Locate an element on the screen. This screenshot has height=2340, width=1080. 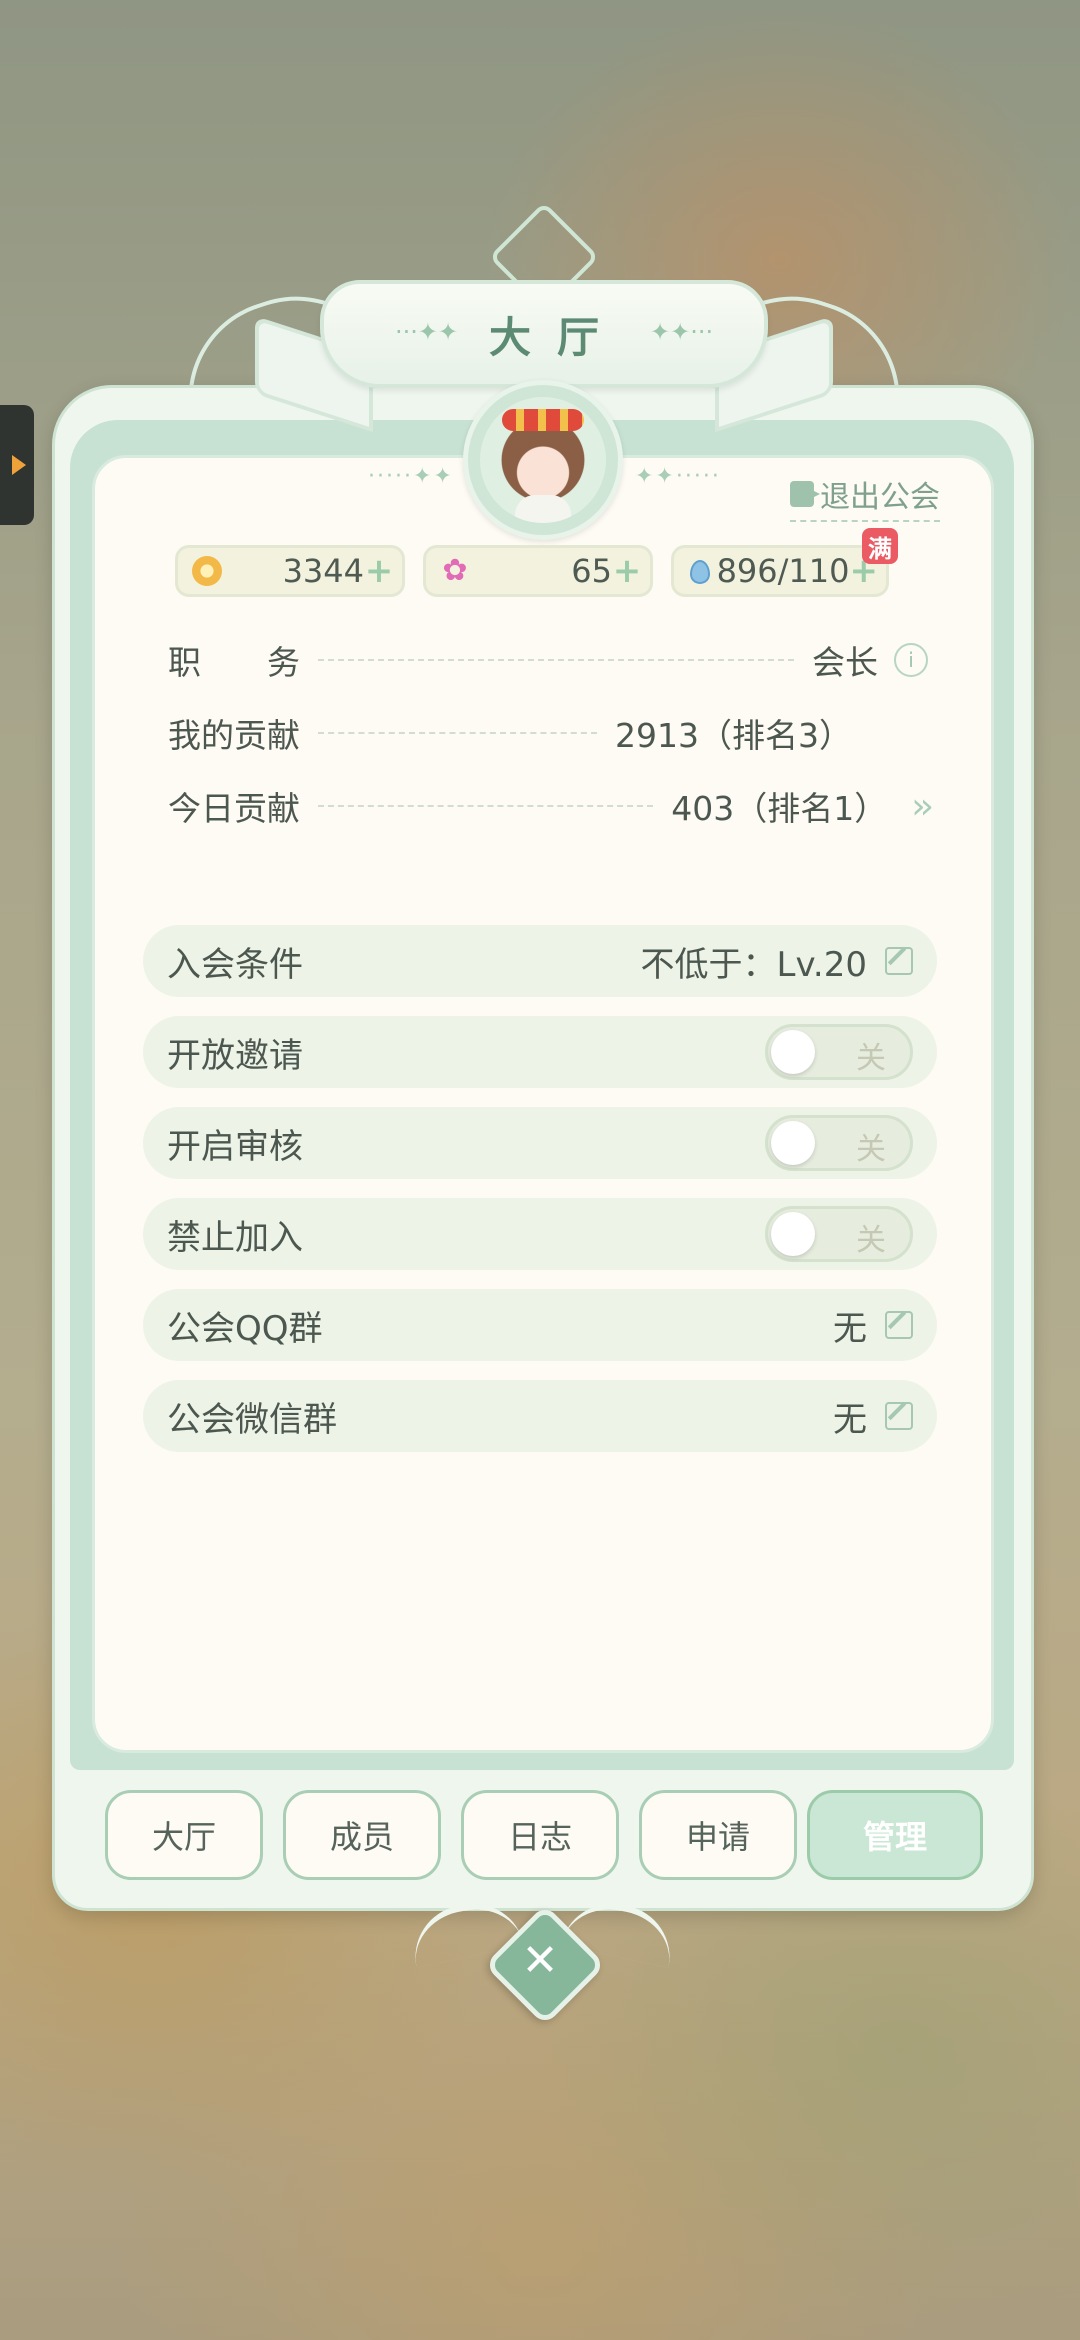
flower-resource: ✿ 65 + is located at coordinates (538, 571).